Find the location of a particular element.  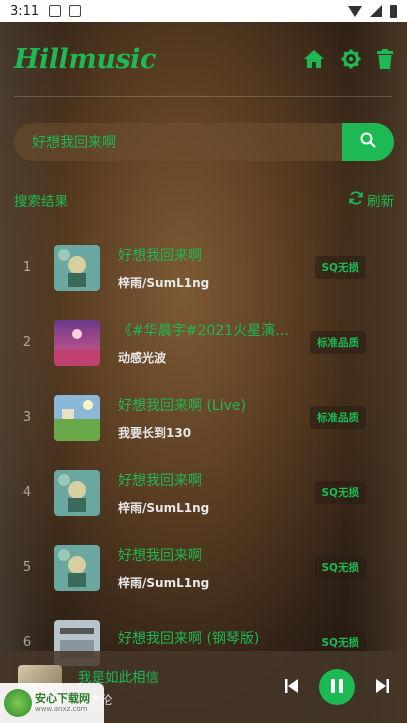

song-title: 好想我回来啊 (钢琴版) is located at coordinates (189, 639).